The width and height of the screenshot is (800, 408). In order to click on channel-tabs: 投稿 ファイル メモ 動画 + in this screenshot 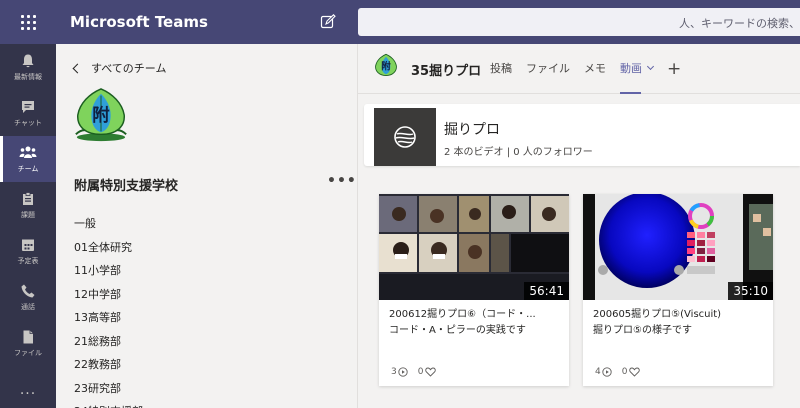, I will do `click(585, 69)`.